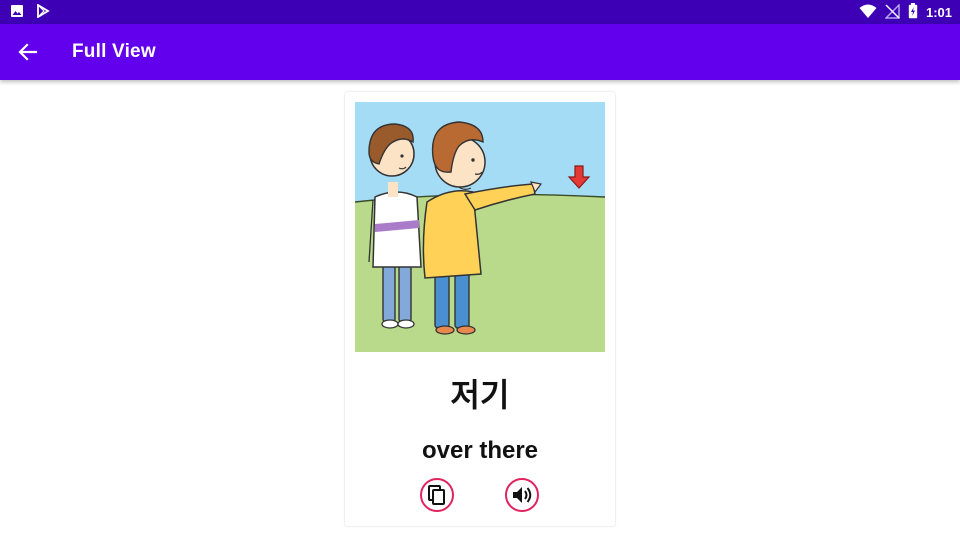 The width and height of the screenshot is (960, 540). What do you see at coordinates (938, 12) in the screenshot?
I see `status-time: 1:01` at bounding box center [938, 12].